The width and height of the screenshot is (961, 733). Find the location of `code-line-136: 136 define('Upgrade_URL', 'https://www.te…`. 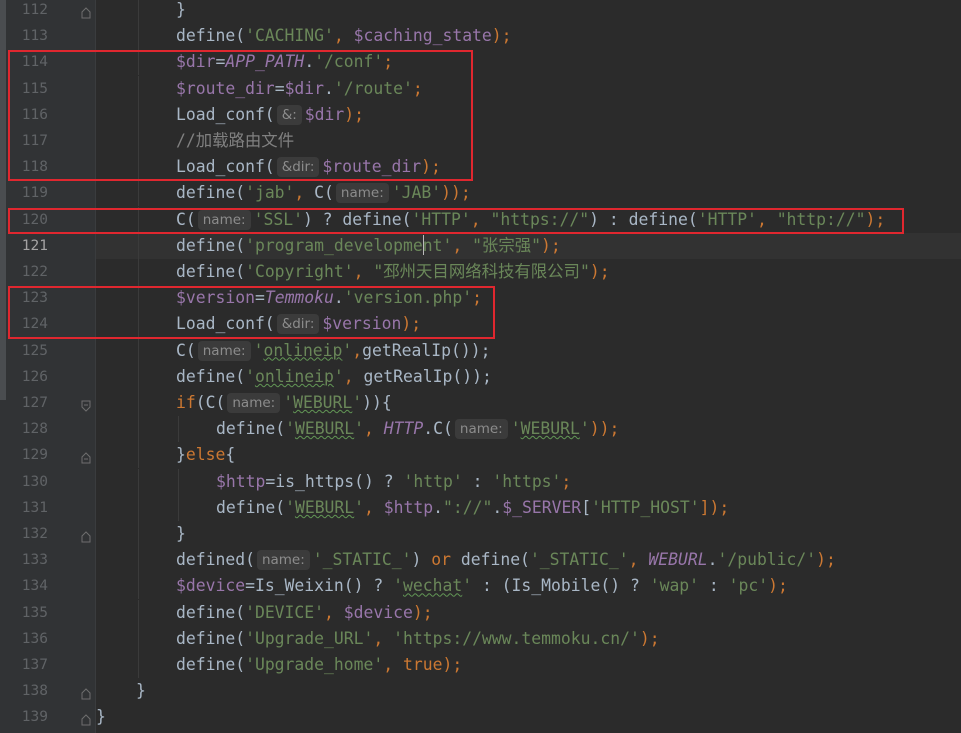

code-line-136: 136 define('Upgrade_URL', 'https://www.te… is located at coordinates (480, 638).